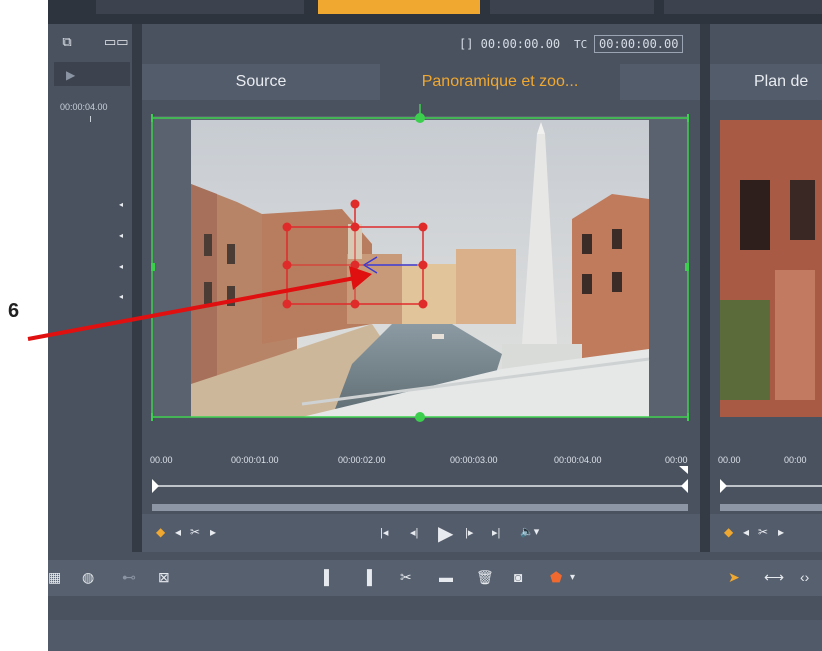 Image resolution: width=822 pixels, height=651 pixels. I want to click on callout-arrow, so click(199, 303).